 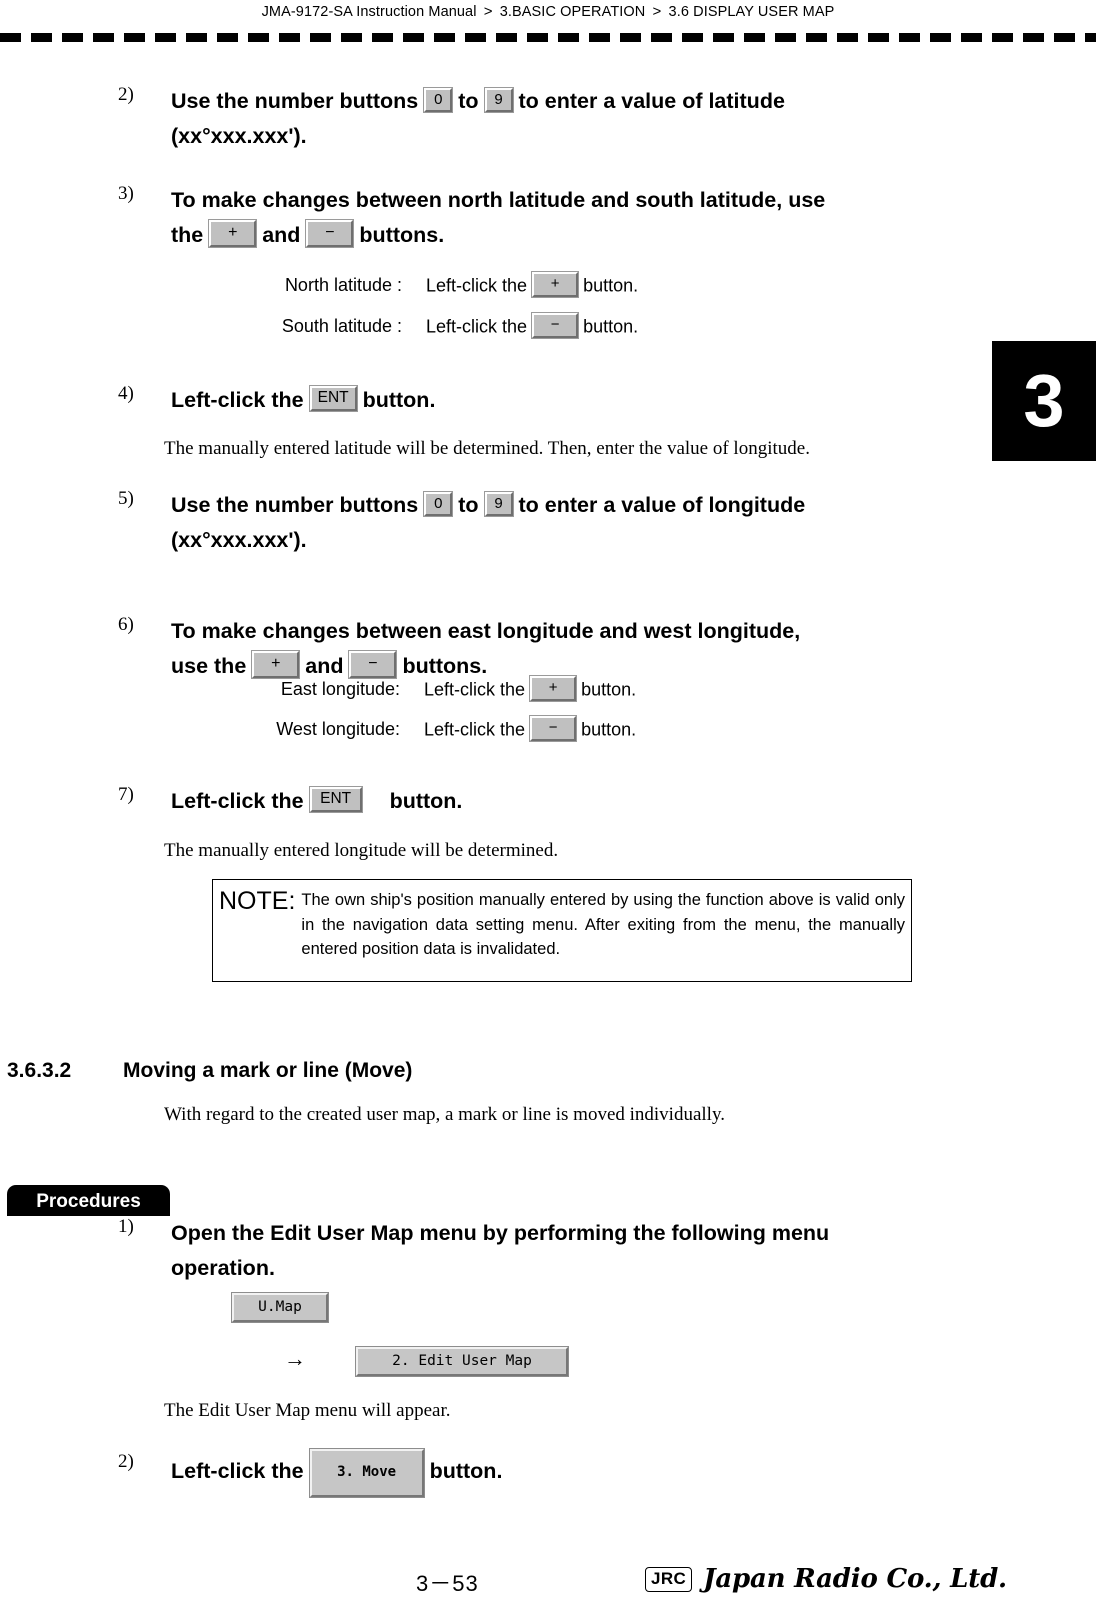 I want to click on umap-key-row: U.Map, so click(x=280, y=1307).